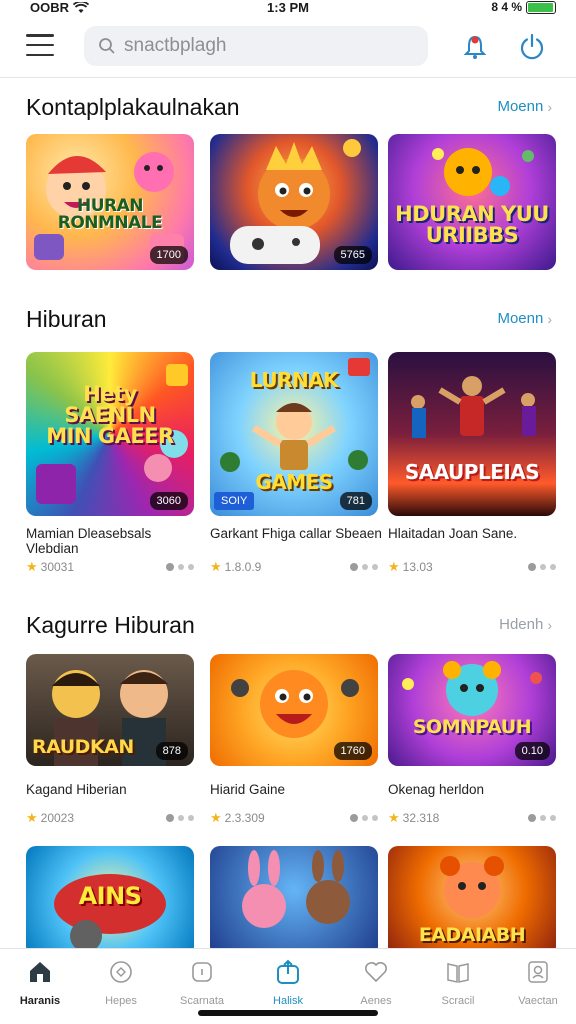 The width and height of the screenshot is (576, 1024). What do you see at coordinates (458, 1001) in the screenshot?
I see `tab-label: Scracil` at bounding box center [458, 1001].